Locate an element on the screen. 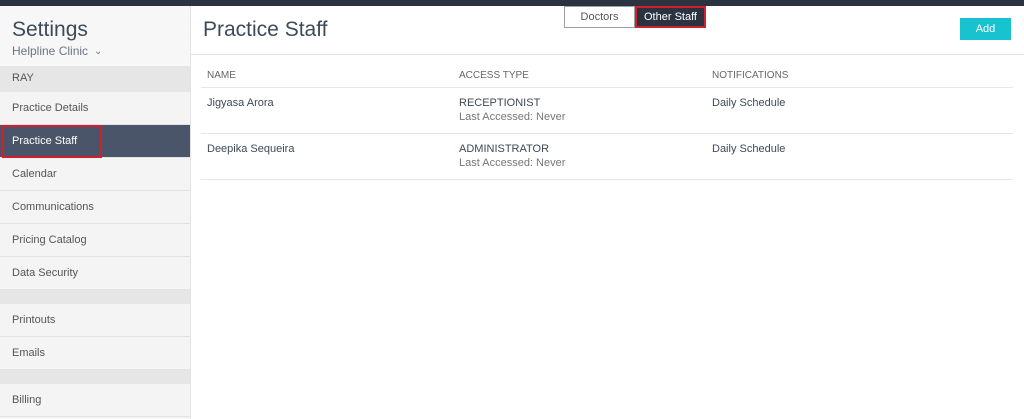 This screenshot has height=419, width=1024. header-notifications: NOTIFICATIONS is located at coordinates (750, 75).